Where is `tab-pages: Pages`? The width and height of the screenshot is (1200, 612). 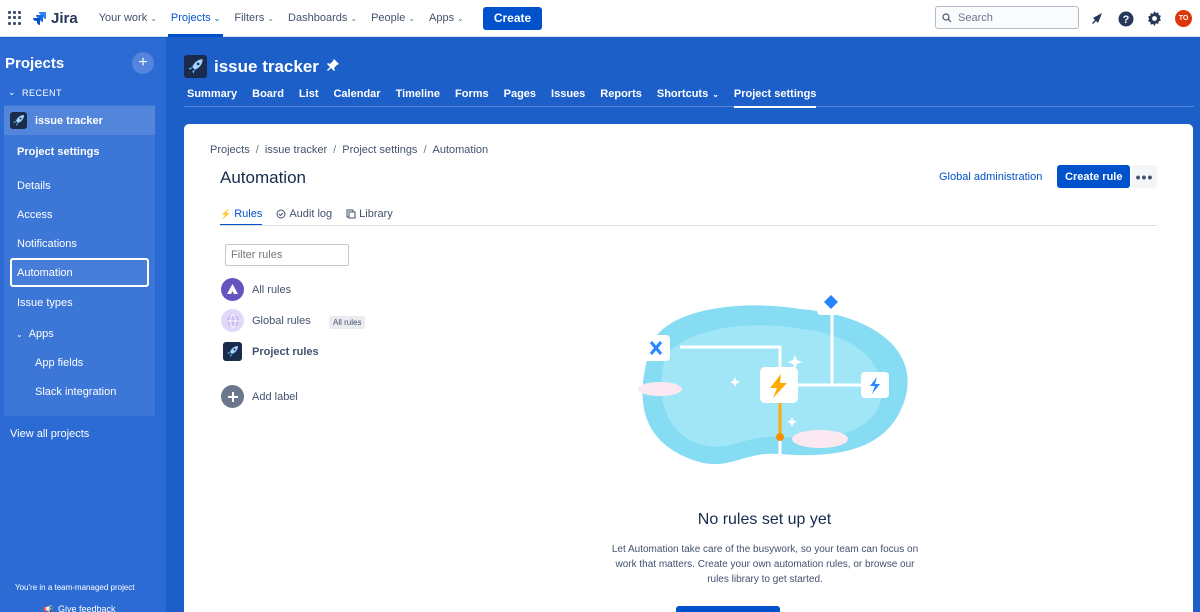
tab-pages: Pages is located at coordinates (520, 98).